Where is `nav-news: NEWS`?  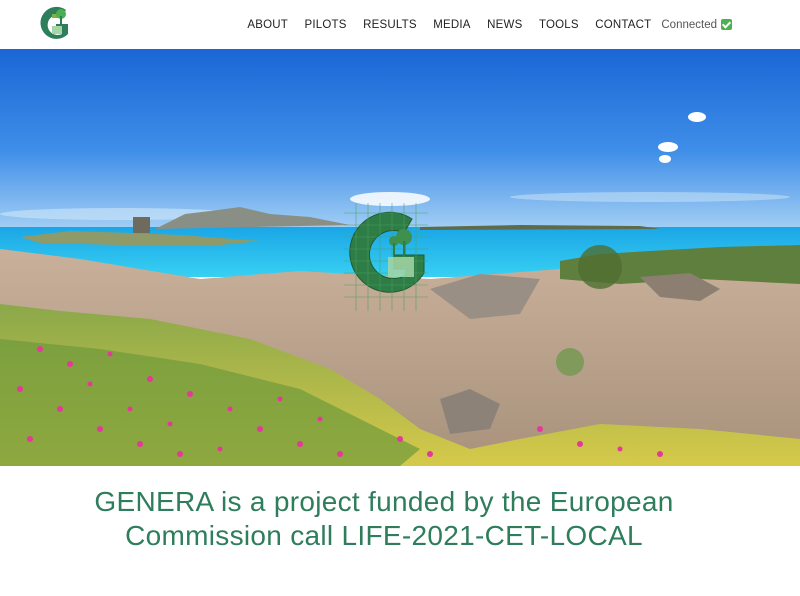
nav-news: NEWS is located at coordinates (504, 25).